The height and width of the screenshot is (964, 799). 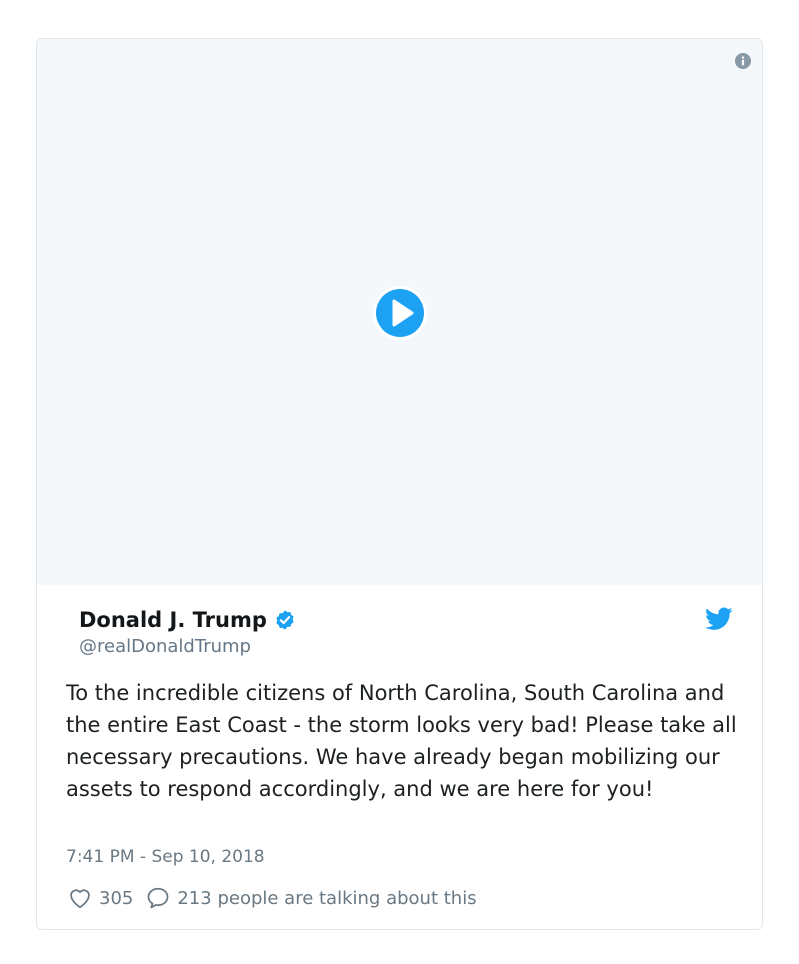 I want to click on author-name-row: Donald J. Trump, so click(x=187, y=620).